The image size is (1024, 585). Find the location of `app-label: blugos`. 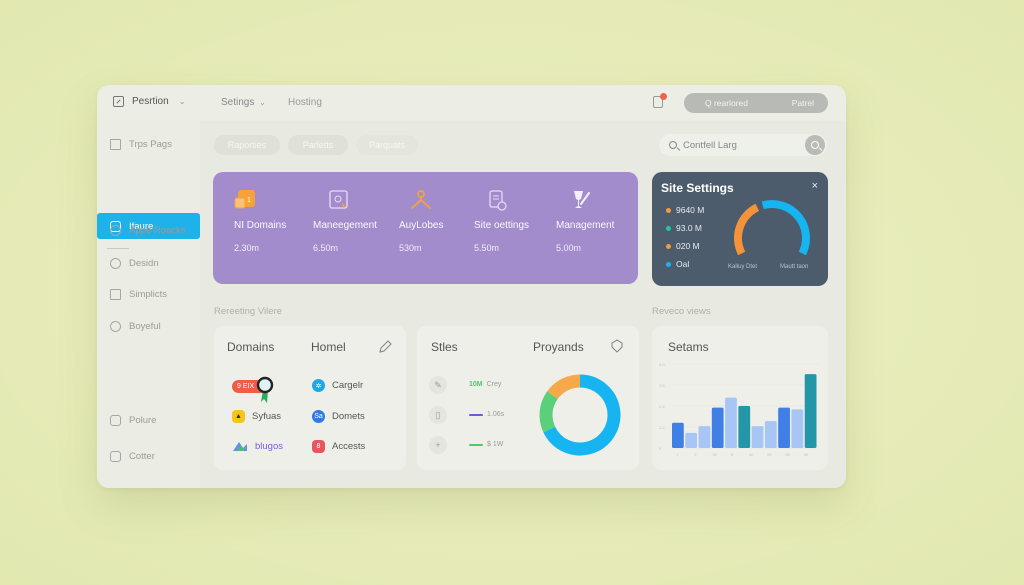

app-label: blugos is located at coordinates (269, 446).